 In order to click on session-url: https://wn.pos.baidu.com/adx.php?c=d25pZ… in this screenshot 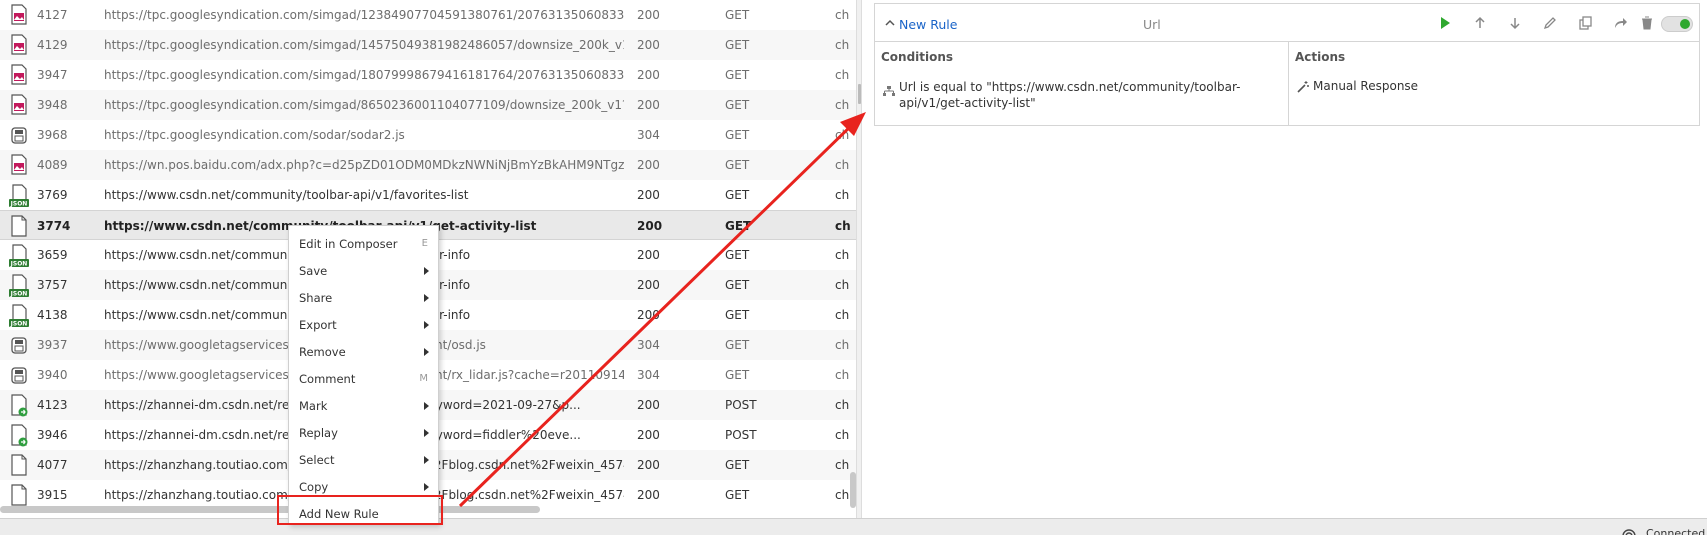, I will do `click(364, 165)`.